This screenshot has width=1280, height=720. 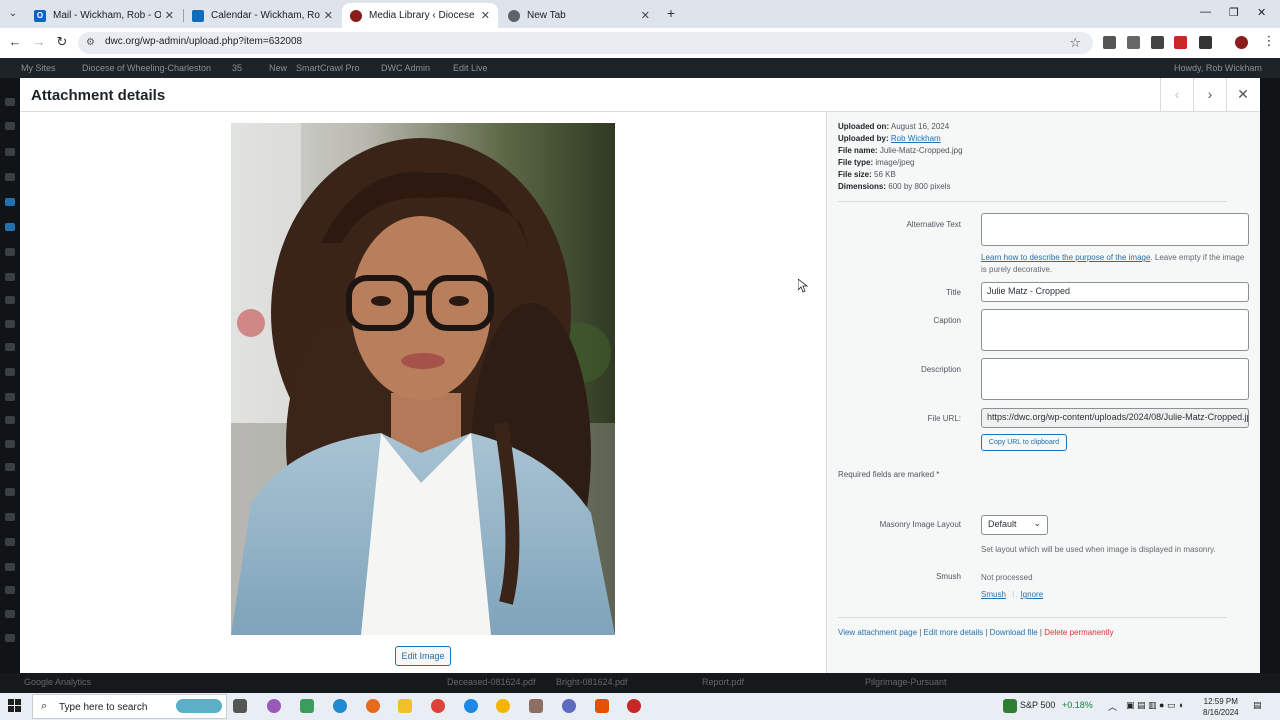 I want to click on smush-actions: Smush | Ignore, so click(x=1012, y=594).